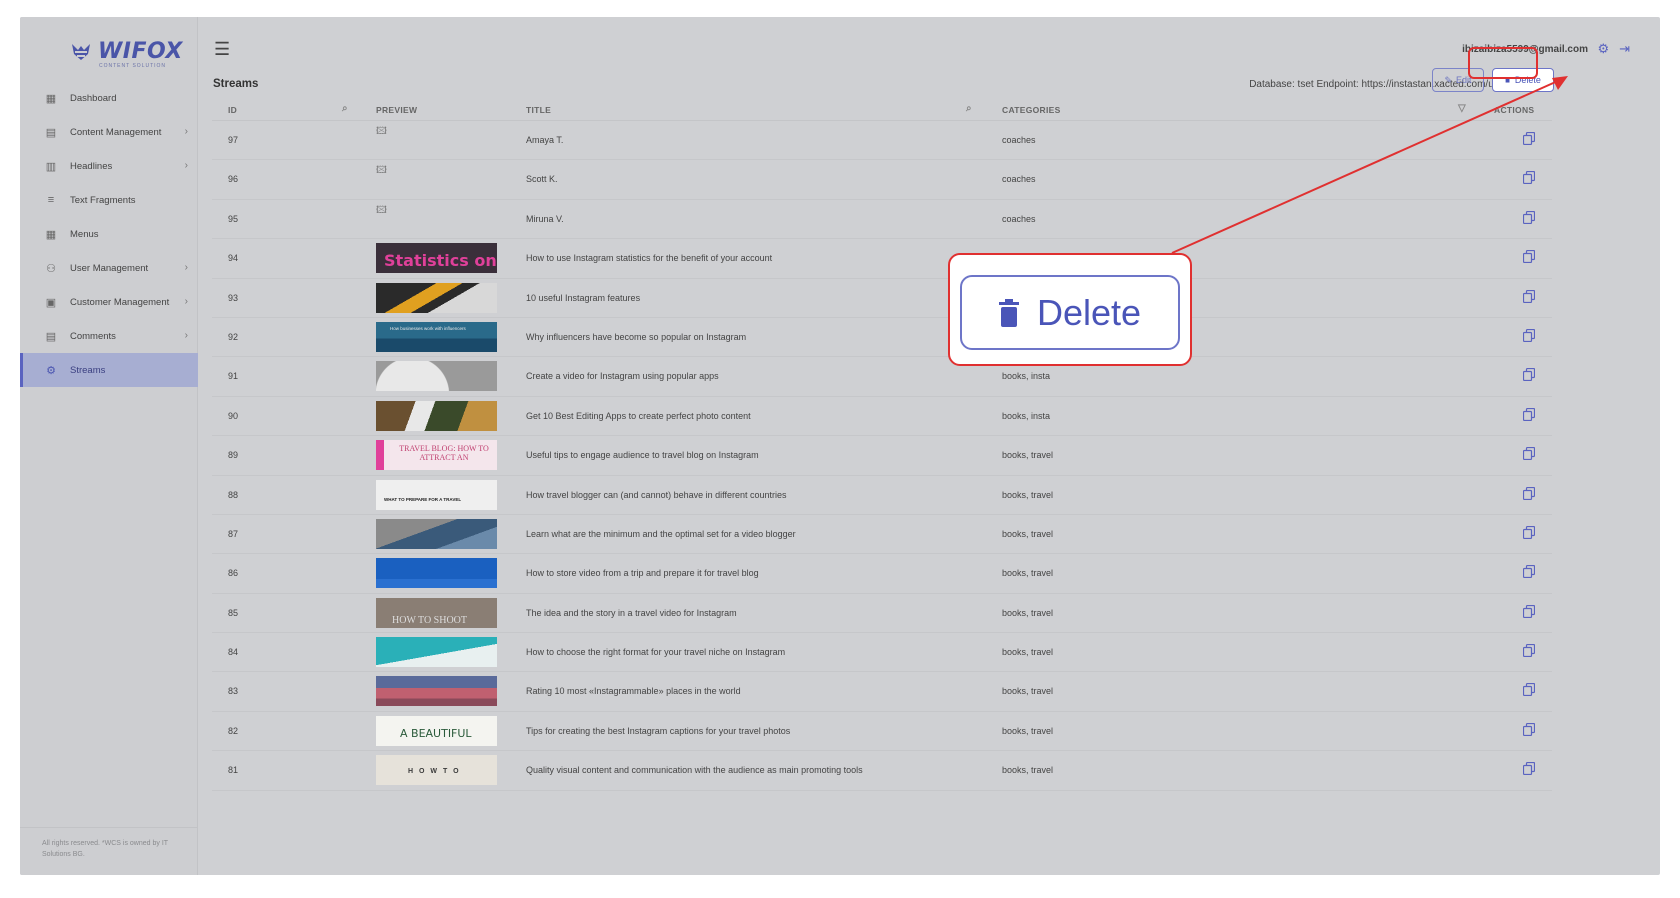  I want to click on row-id: 82, so click(233, 730).